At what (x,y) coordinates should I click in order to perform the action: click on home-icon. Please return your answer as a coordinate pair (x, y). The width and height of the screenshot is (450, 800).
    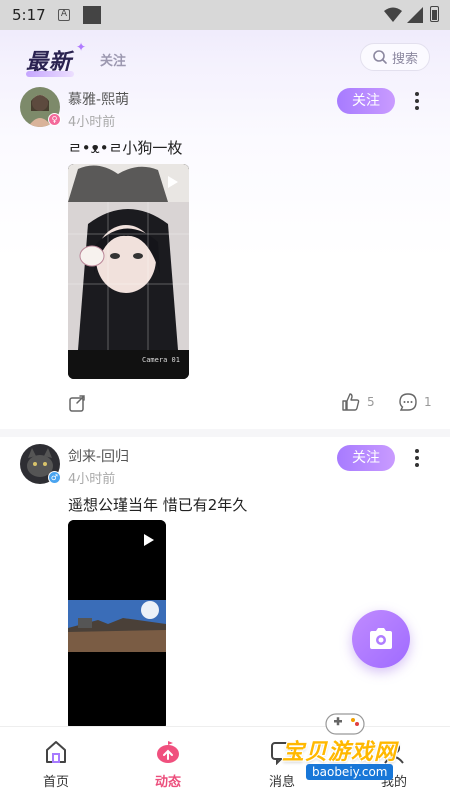
    Looking at the image, I should click on (56, 752).